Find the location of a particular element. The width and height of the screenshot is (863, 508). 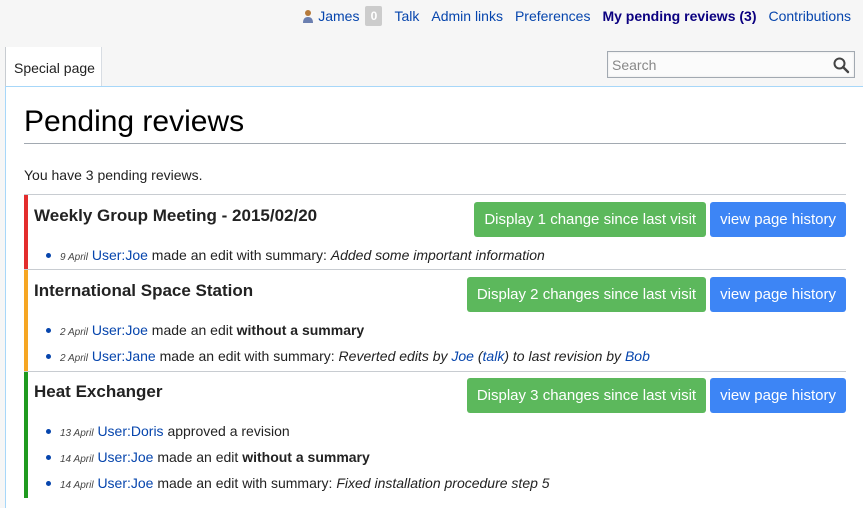

display-changes-button: Display 2 changes since last visit is located at coordinates (586, 294).